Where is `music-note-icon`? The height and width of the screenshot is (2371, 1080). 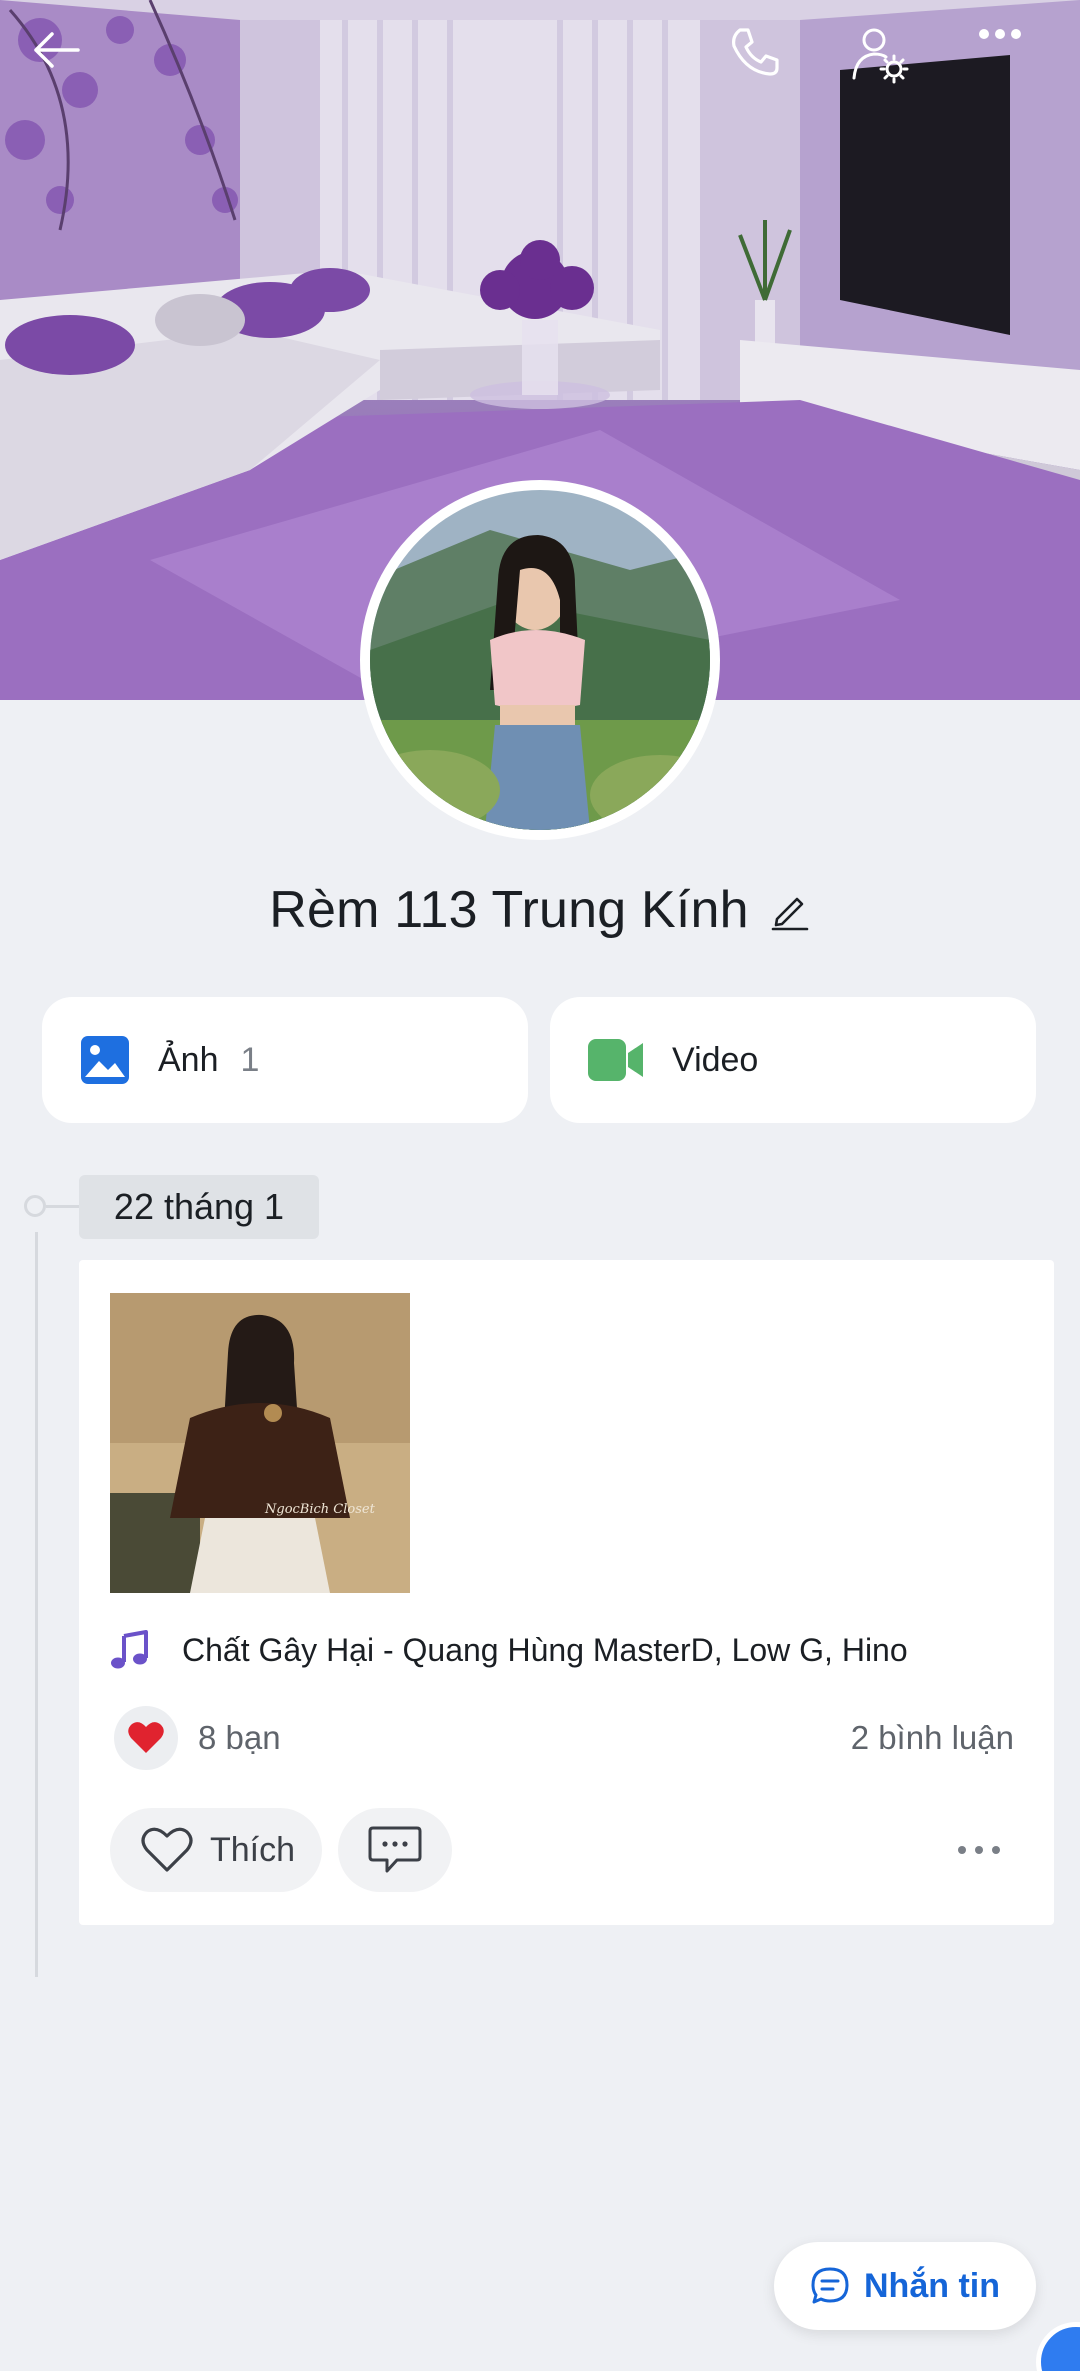 music-note-icon is located at coordinates (129, 1649).